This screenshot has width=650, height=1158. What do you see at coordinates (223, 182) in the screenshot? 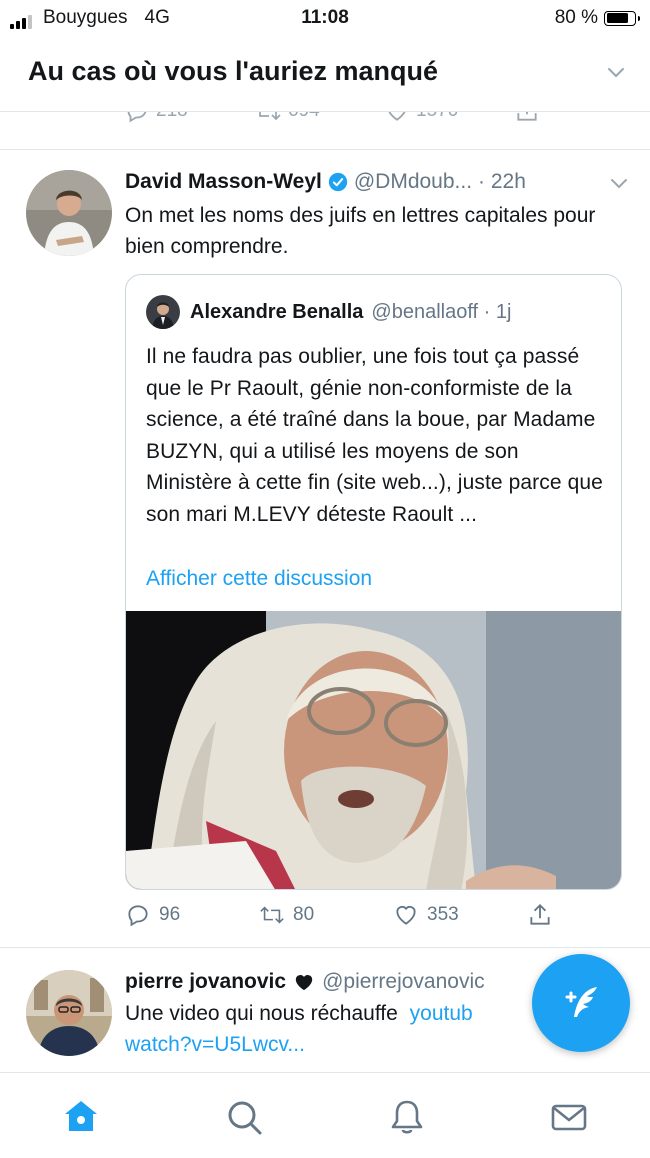
I see `author-name: David Masson-Weyl` at bounding box center [223, 182].